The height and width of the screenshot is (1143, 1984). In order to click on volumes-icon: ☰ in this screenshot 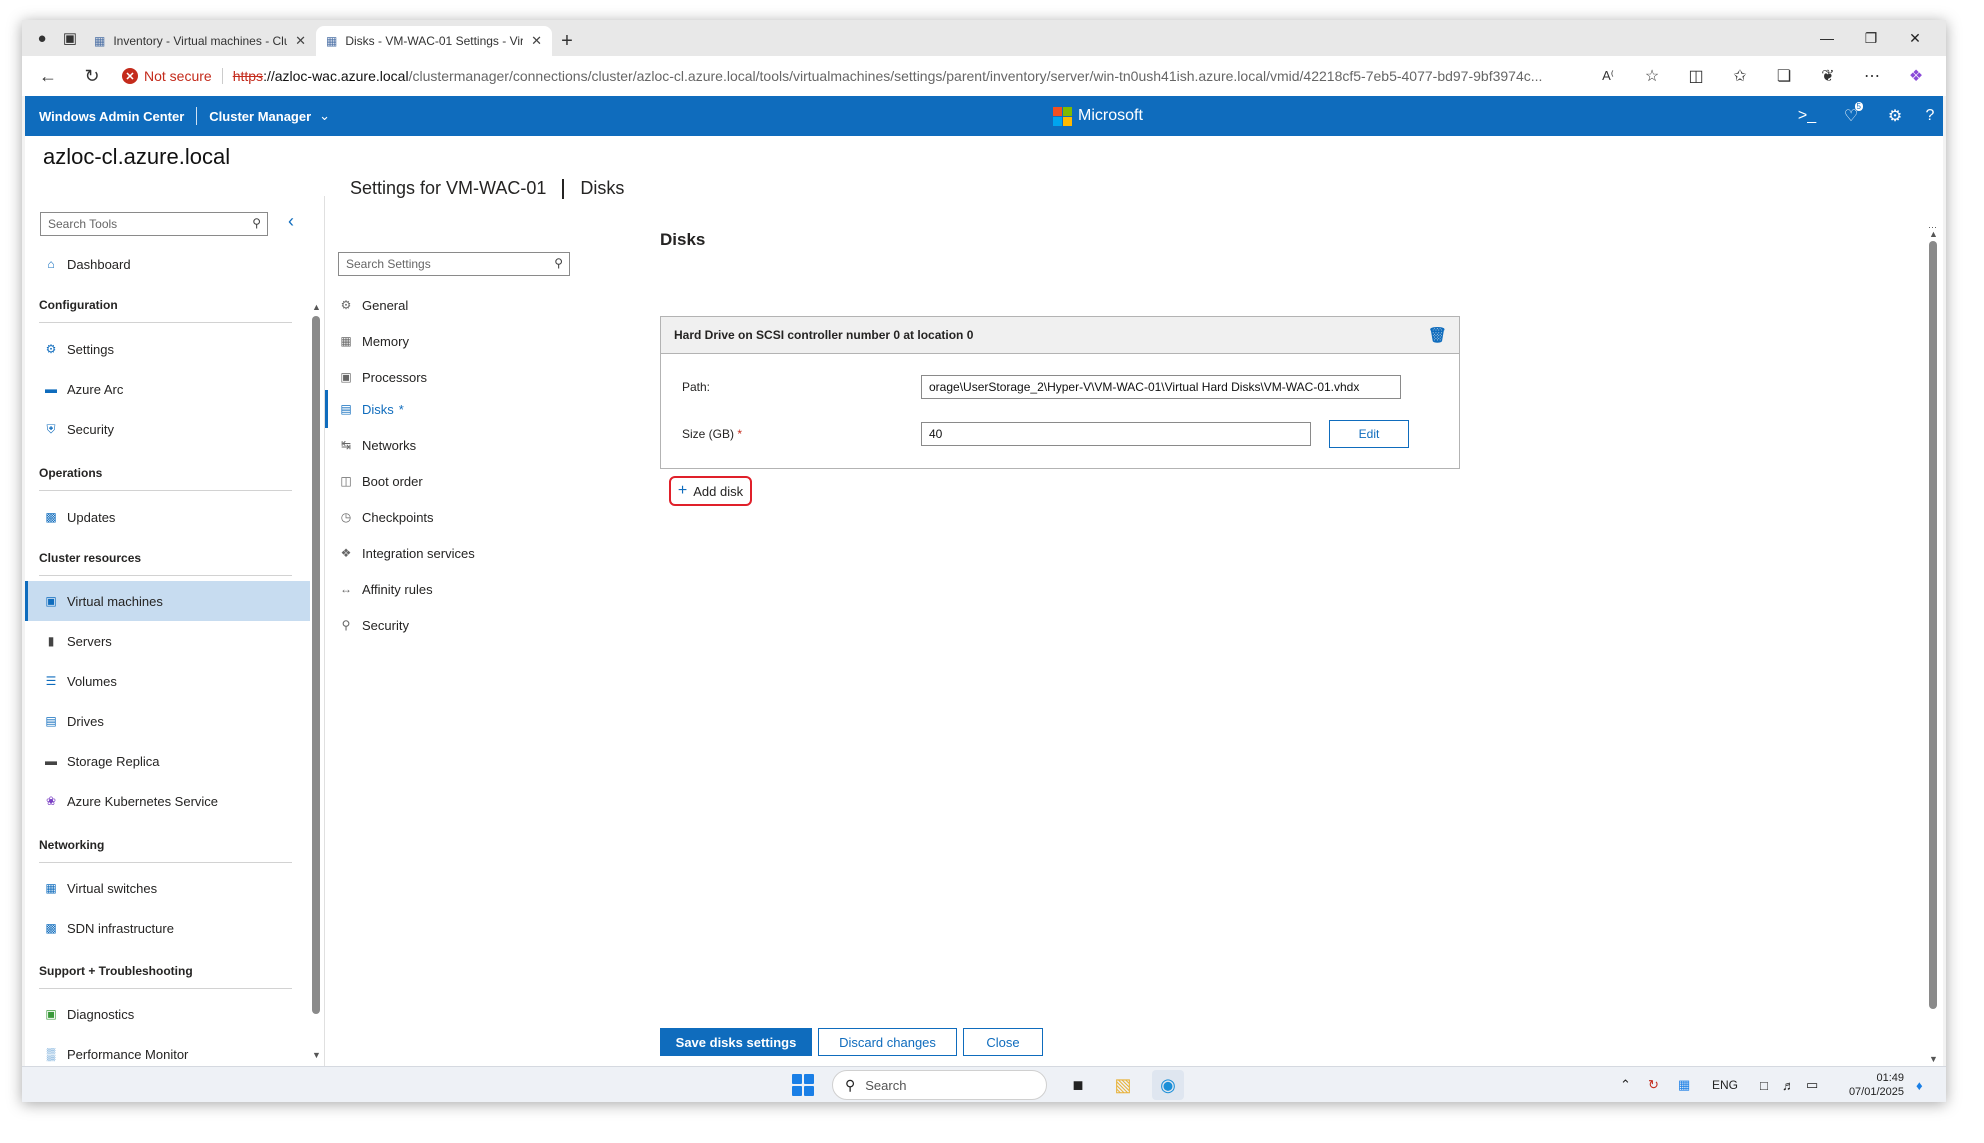, I will do `click(51, 681)`.